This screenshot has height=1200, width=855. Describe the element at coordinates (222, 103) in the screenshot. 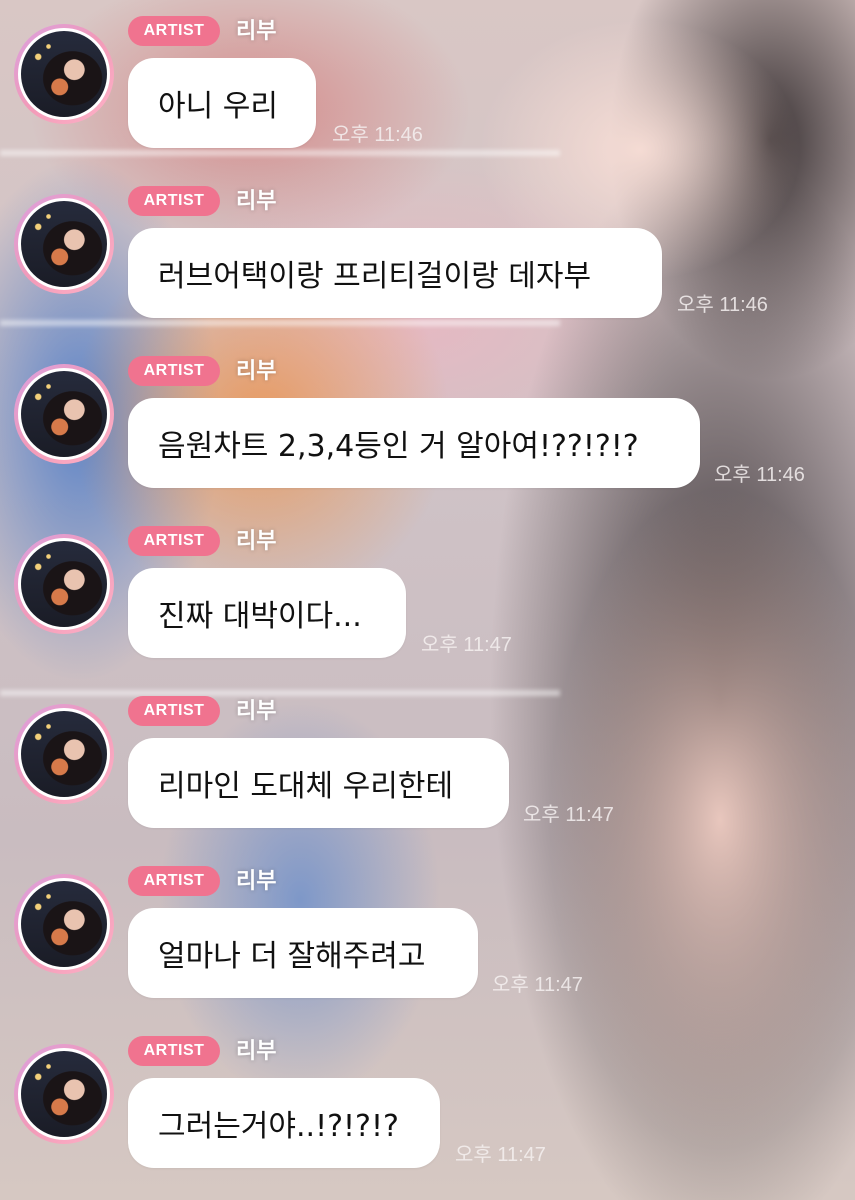

I see `message-bubble: 아니 우리` at that location.